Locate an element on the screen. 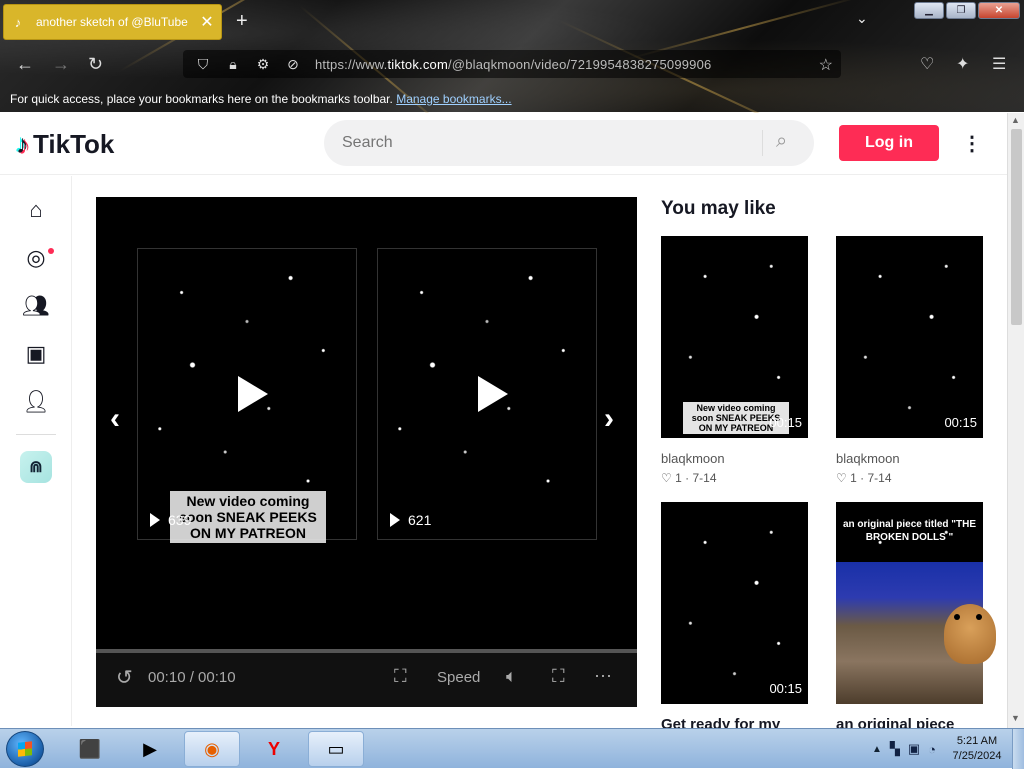  restore-button: ❐ is located at coordinates (961, 10).